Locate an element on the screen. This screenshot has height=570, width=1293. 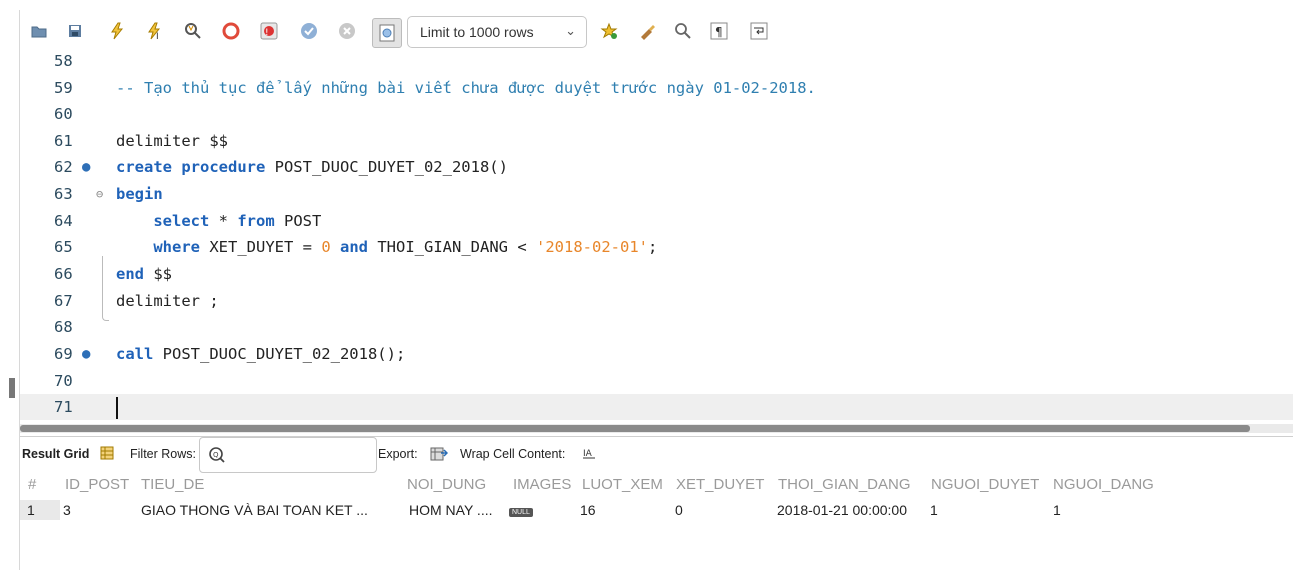
line-number: 70 is located at coordinates (63, 381).